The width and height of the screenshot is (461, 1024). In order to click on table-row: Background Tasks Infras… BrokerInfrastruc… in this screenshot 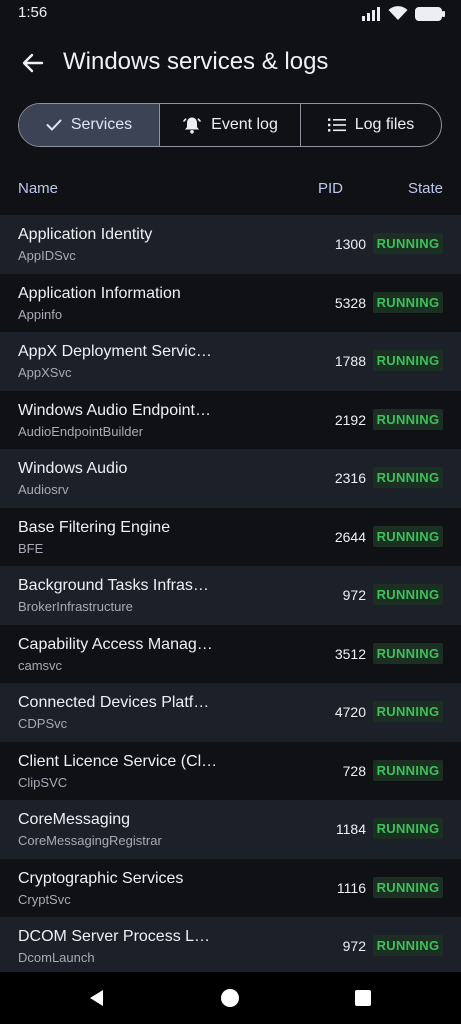, I will do `click(230, 595)`.